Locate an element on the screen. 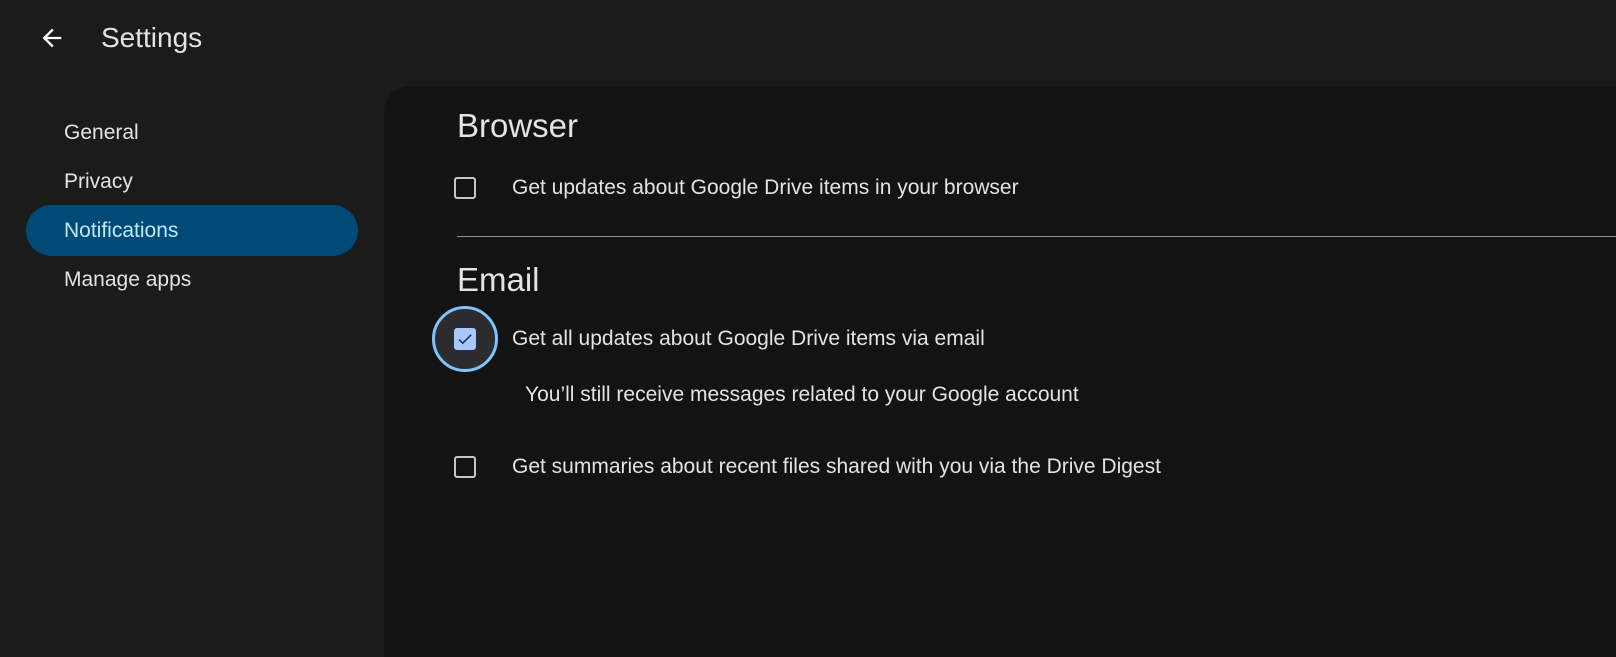  section-divider is located at coordinates (1036, 236).